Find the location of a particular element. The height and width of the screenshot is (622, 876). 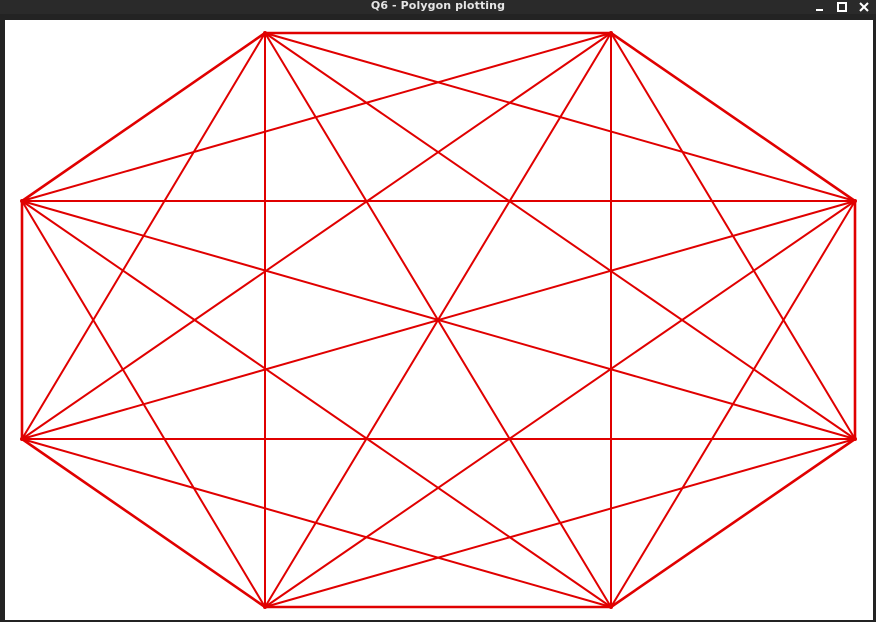

window-controls is located at coordinates (842, 7).